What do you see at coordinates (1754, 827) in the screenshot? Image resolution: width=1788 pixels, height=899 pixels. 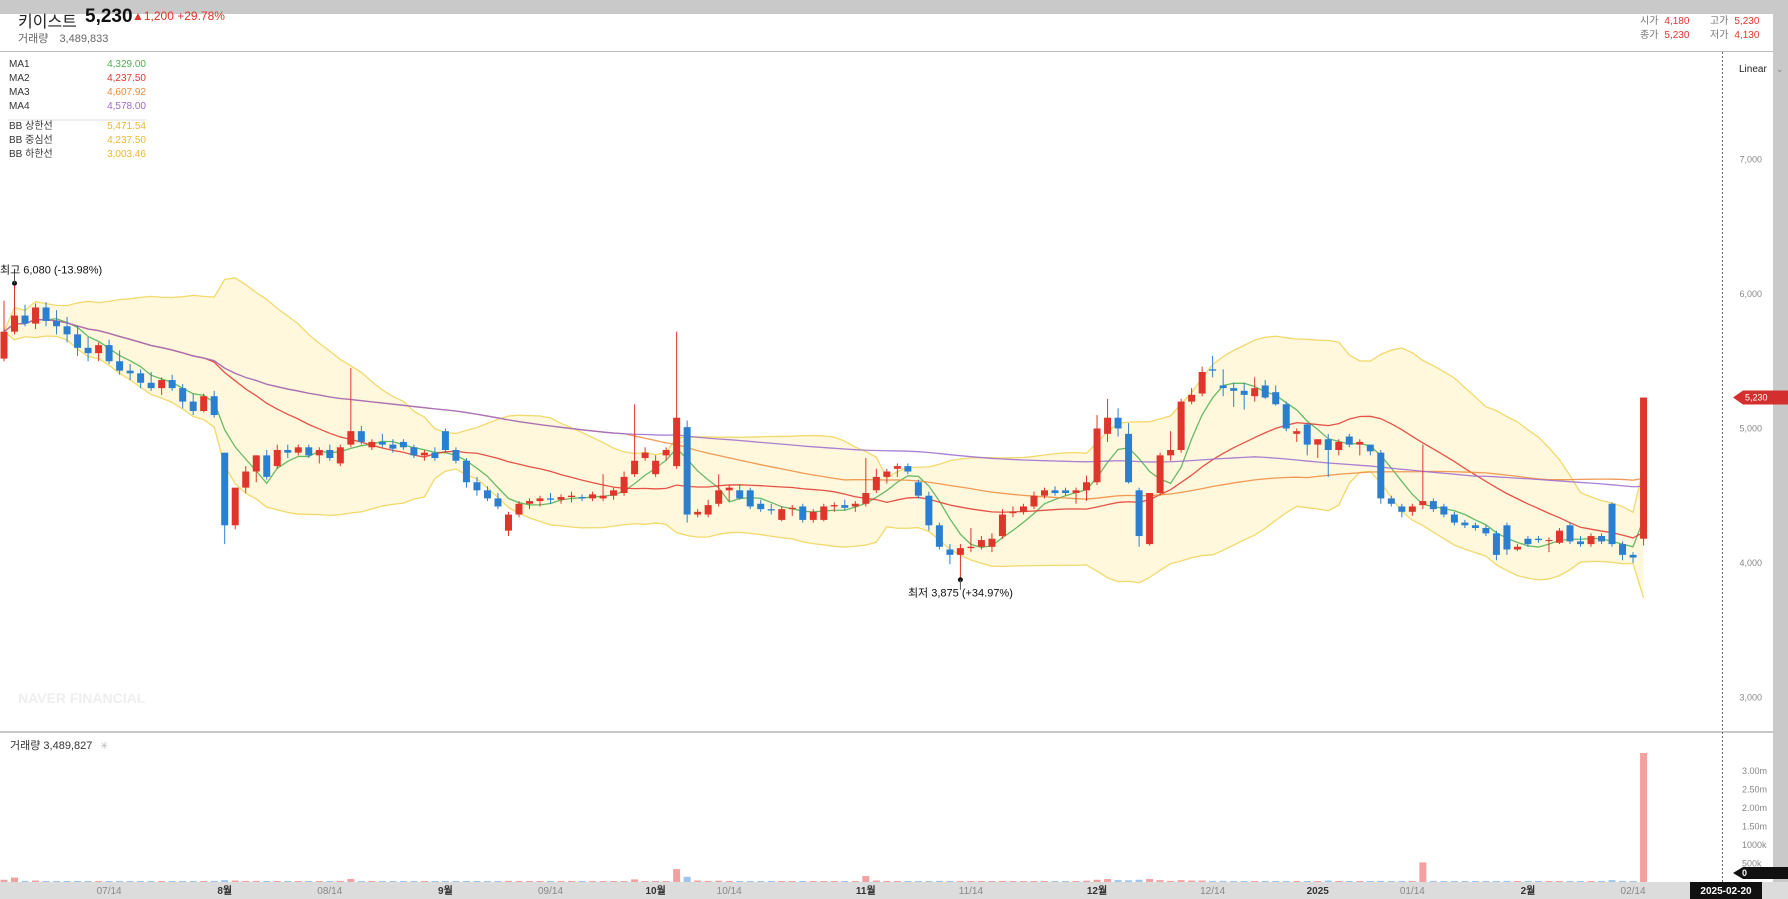 I see `volume-tick-label: 1.50m` at bounding box center [1754, 827].